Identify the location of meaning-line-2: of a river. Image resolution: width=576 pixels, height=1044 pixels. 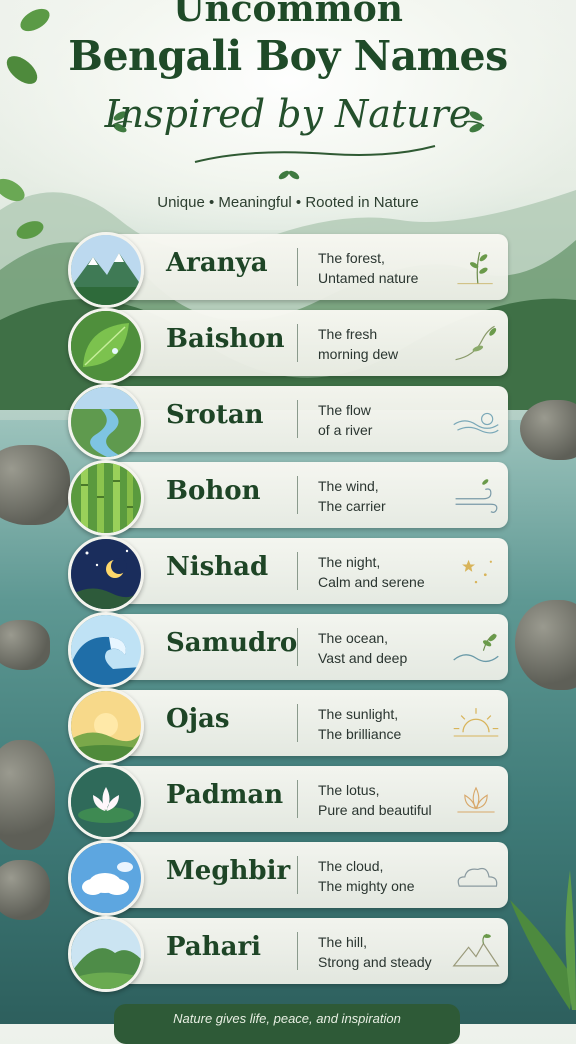
(345, 430).